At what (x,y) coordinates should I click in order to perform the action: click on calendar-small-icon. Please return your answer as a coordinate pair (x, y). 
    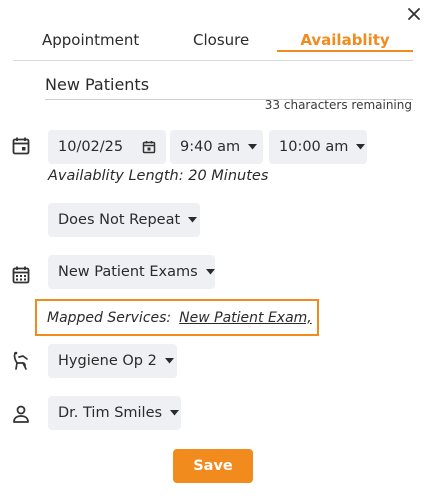
    Looking at the image, I should click on (149, 147).